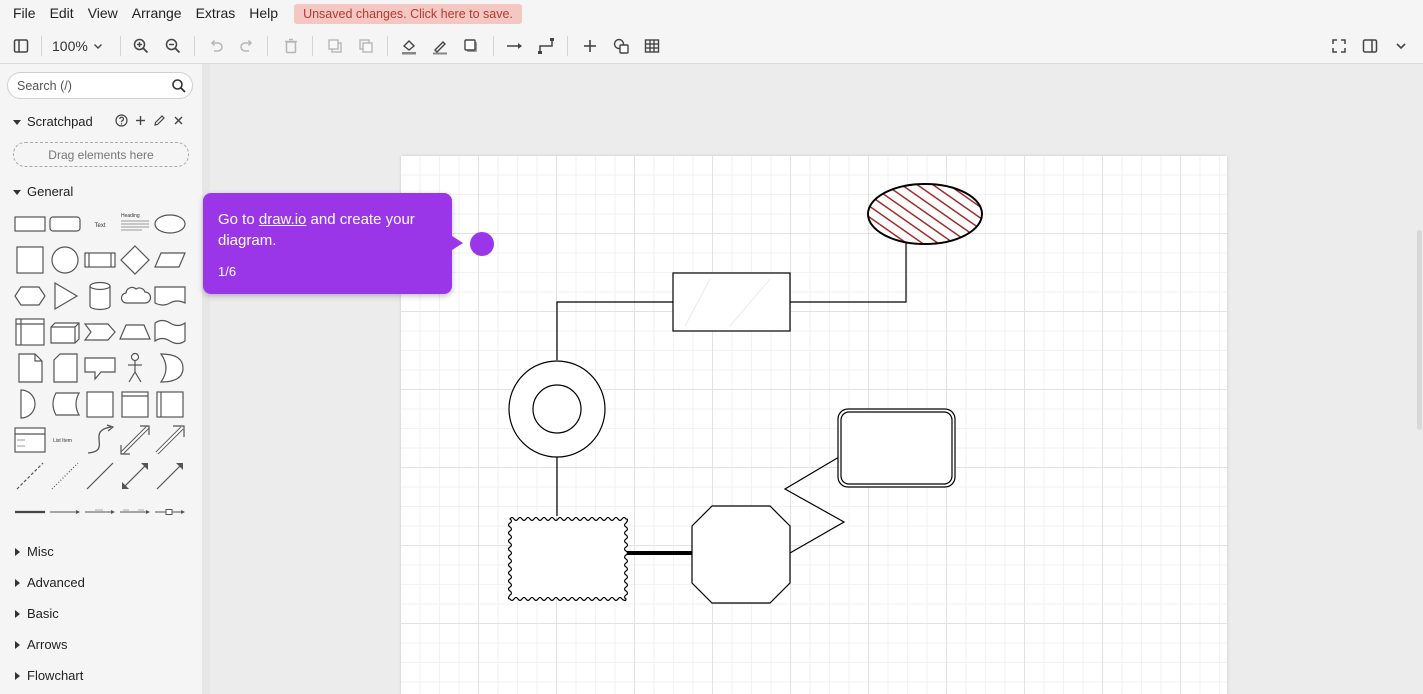 The image size is (1423, 694). Describe the element at coordinates (100, 368) in the screenshot. I see `callout-shape` at that location.